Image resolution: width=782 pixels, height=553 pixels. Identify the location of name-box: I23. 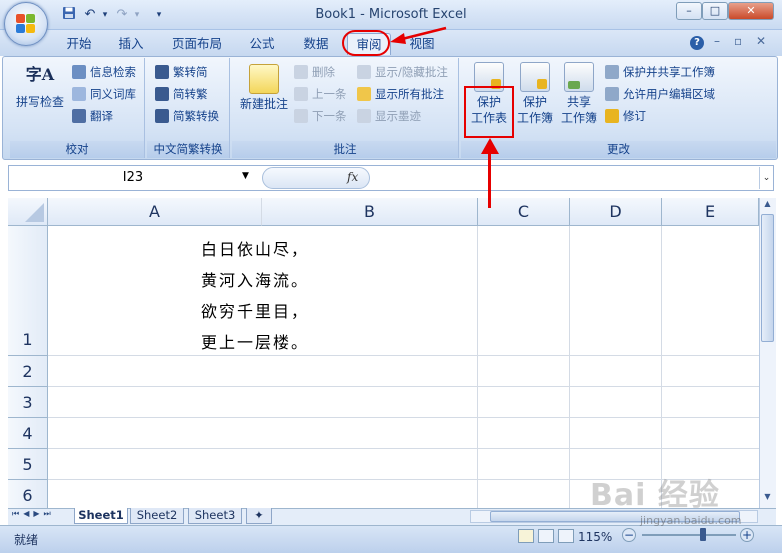
(133, 178).